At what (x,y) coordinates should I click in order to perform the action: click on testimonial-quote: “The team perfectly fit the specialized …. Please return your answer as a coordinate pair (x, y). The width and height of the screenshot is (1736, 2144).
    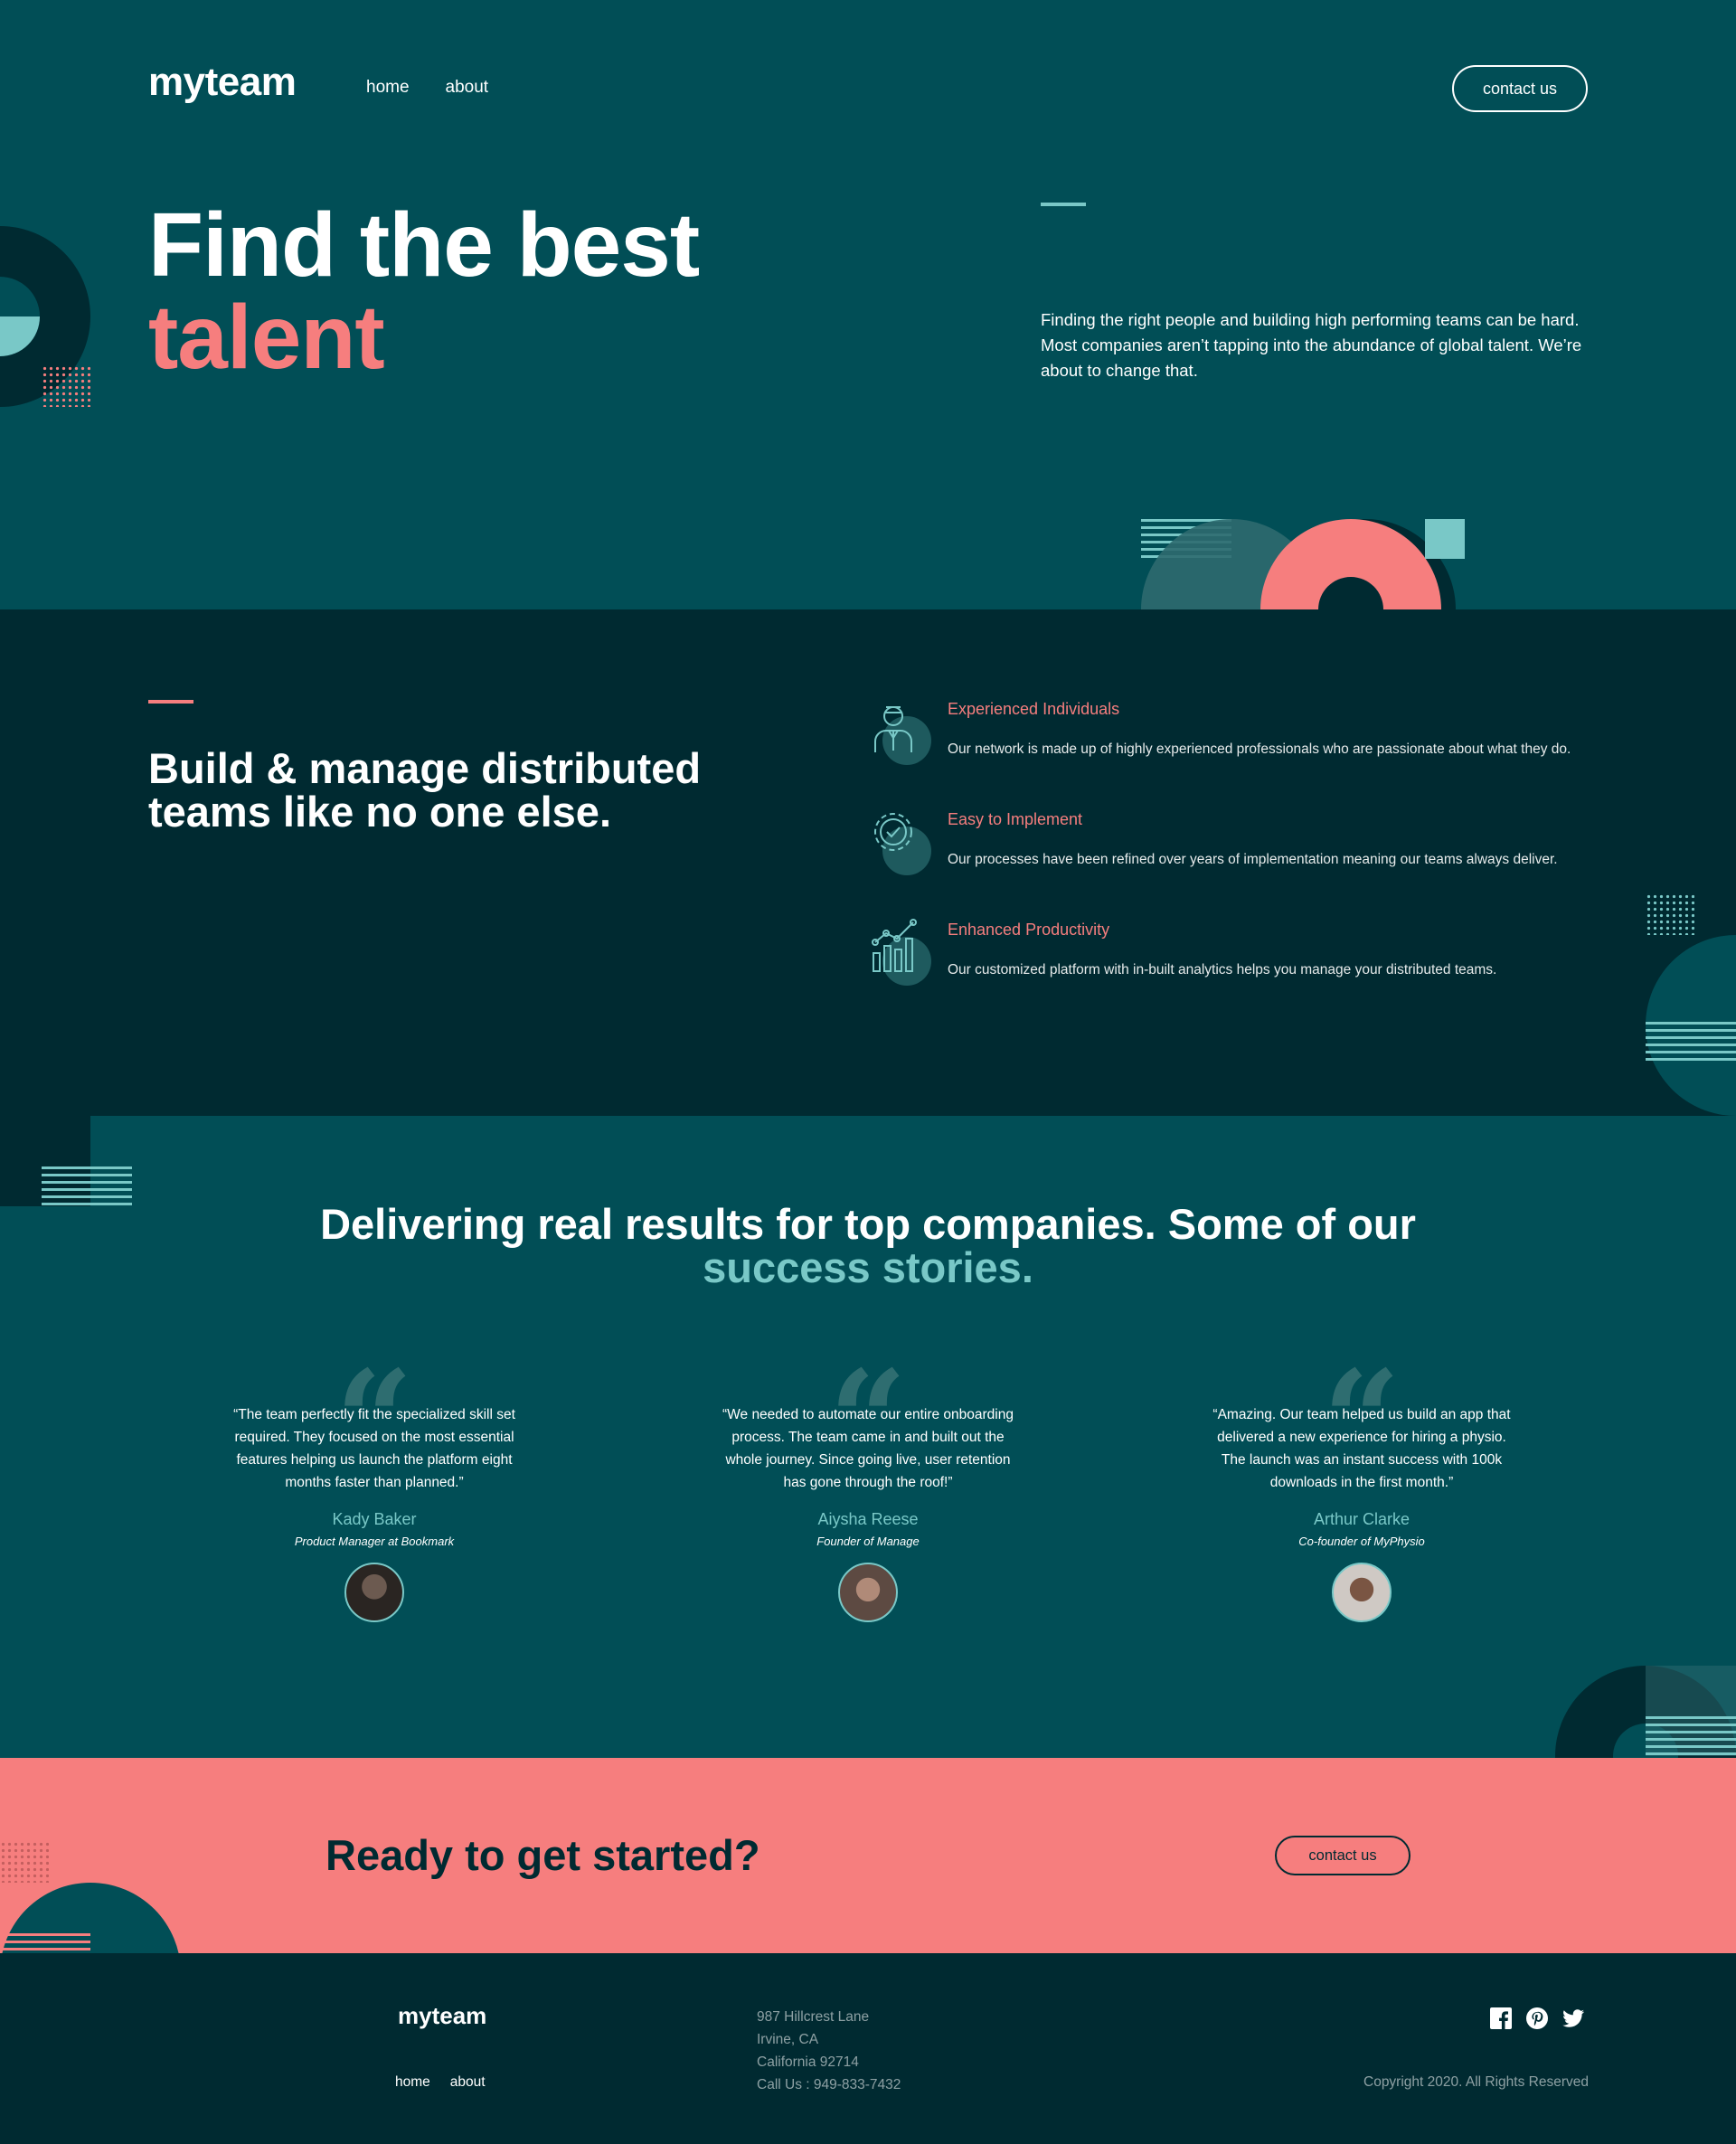
    Looking at the image, I should click on (374, 1448).